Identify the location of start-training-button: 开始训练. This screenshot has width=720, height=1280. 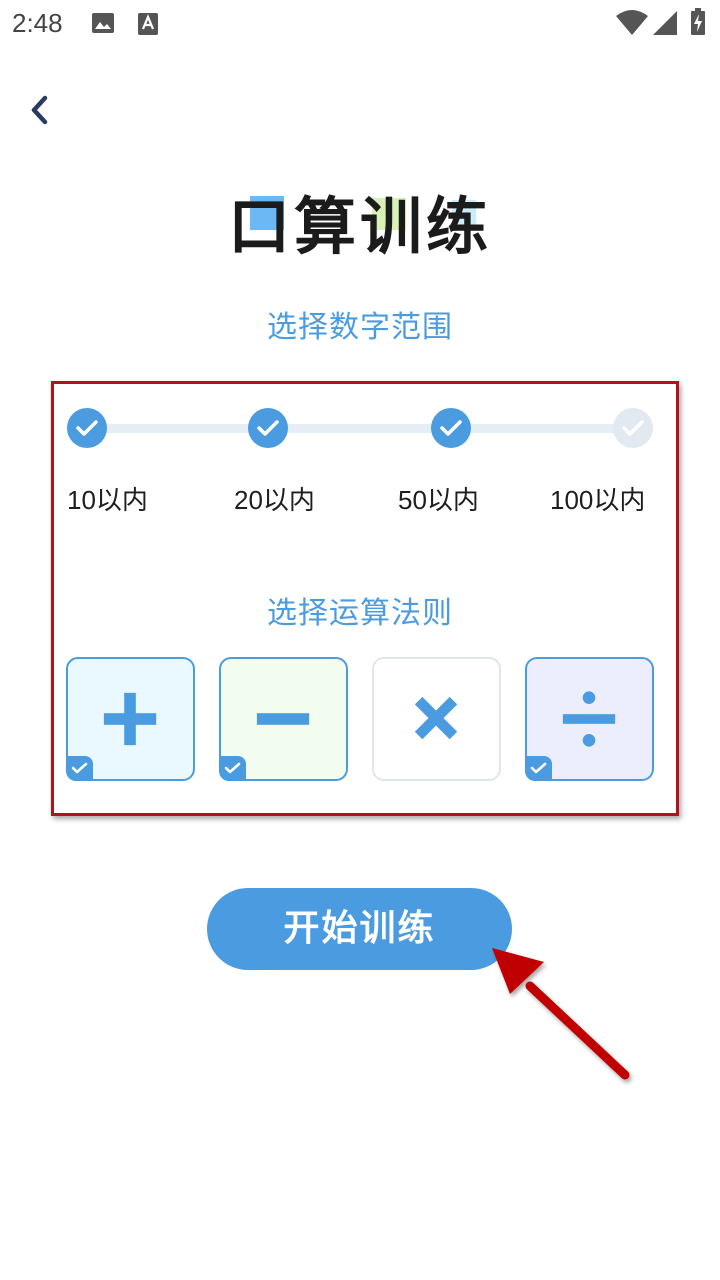
(359, 929).